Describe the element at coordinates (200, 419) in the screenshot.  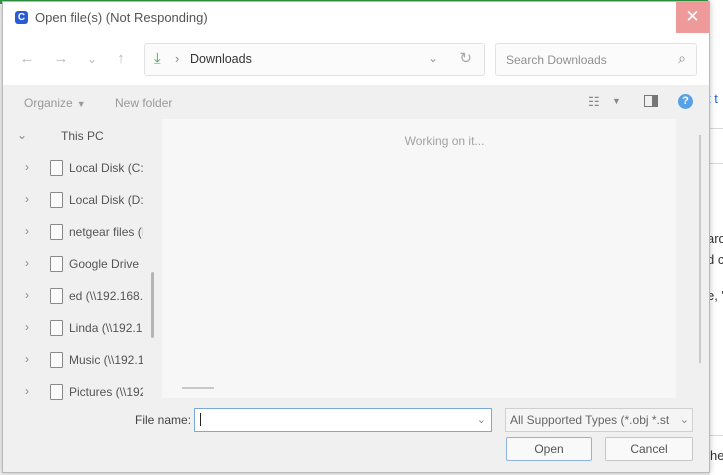
I see `text-cursor` at that location.